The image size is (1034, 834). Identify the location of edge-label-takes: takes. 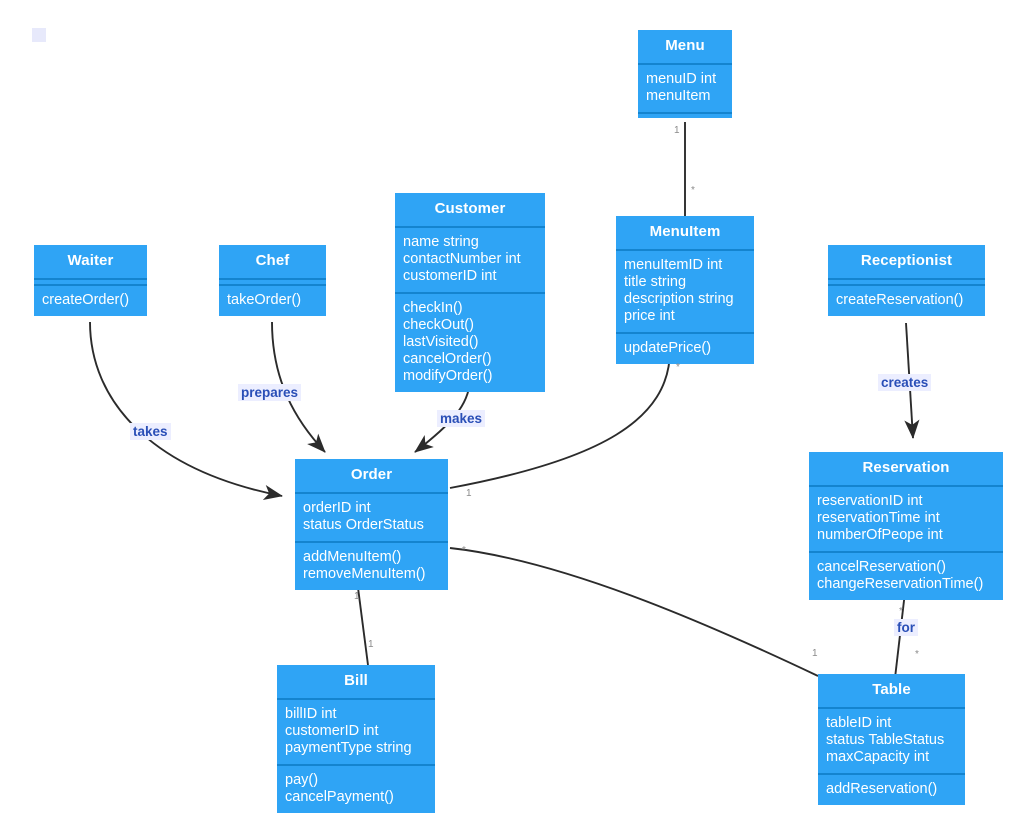
(150, 431).